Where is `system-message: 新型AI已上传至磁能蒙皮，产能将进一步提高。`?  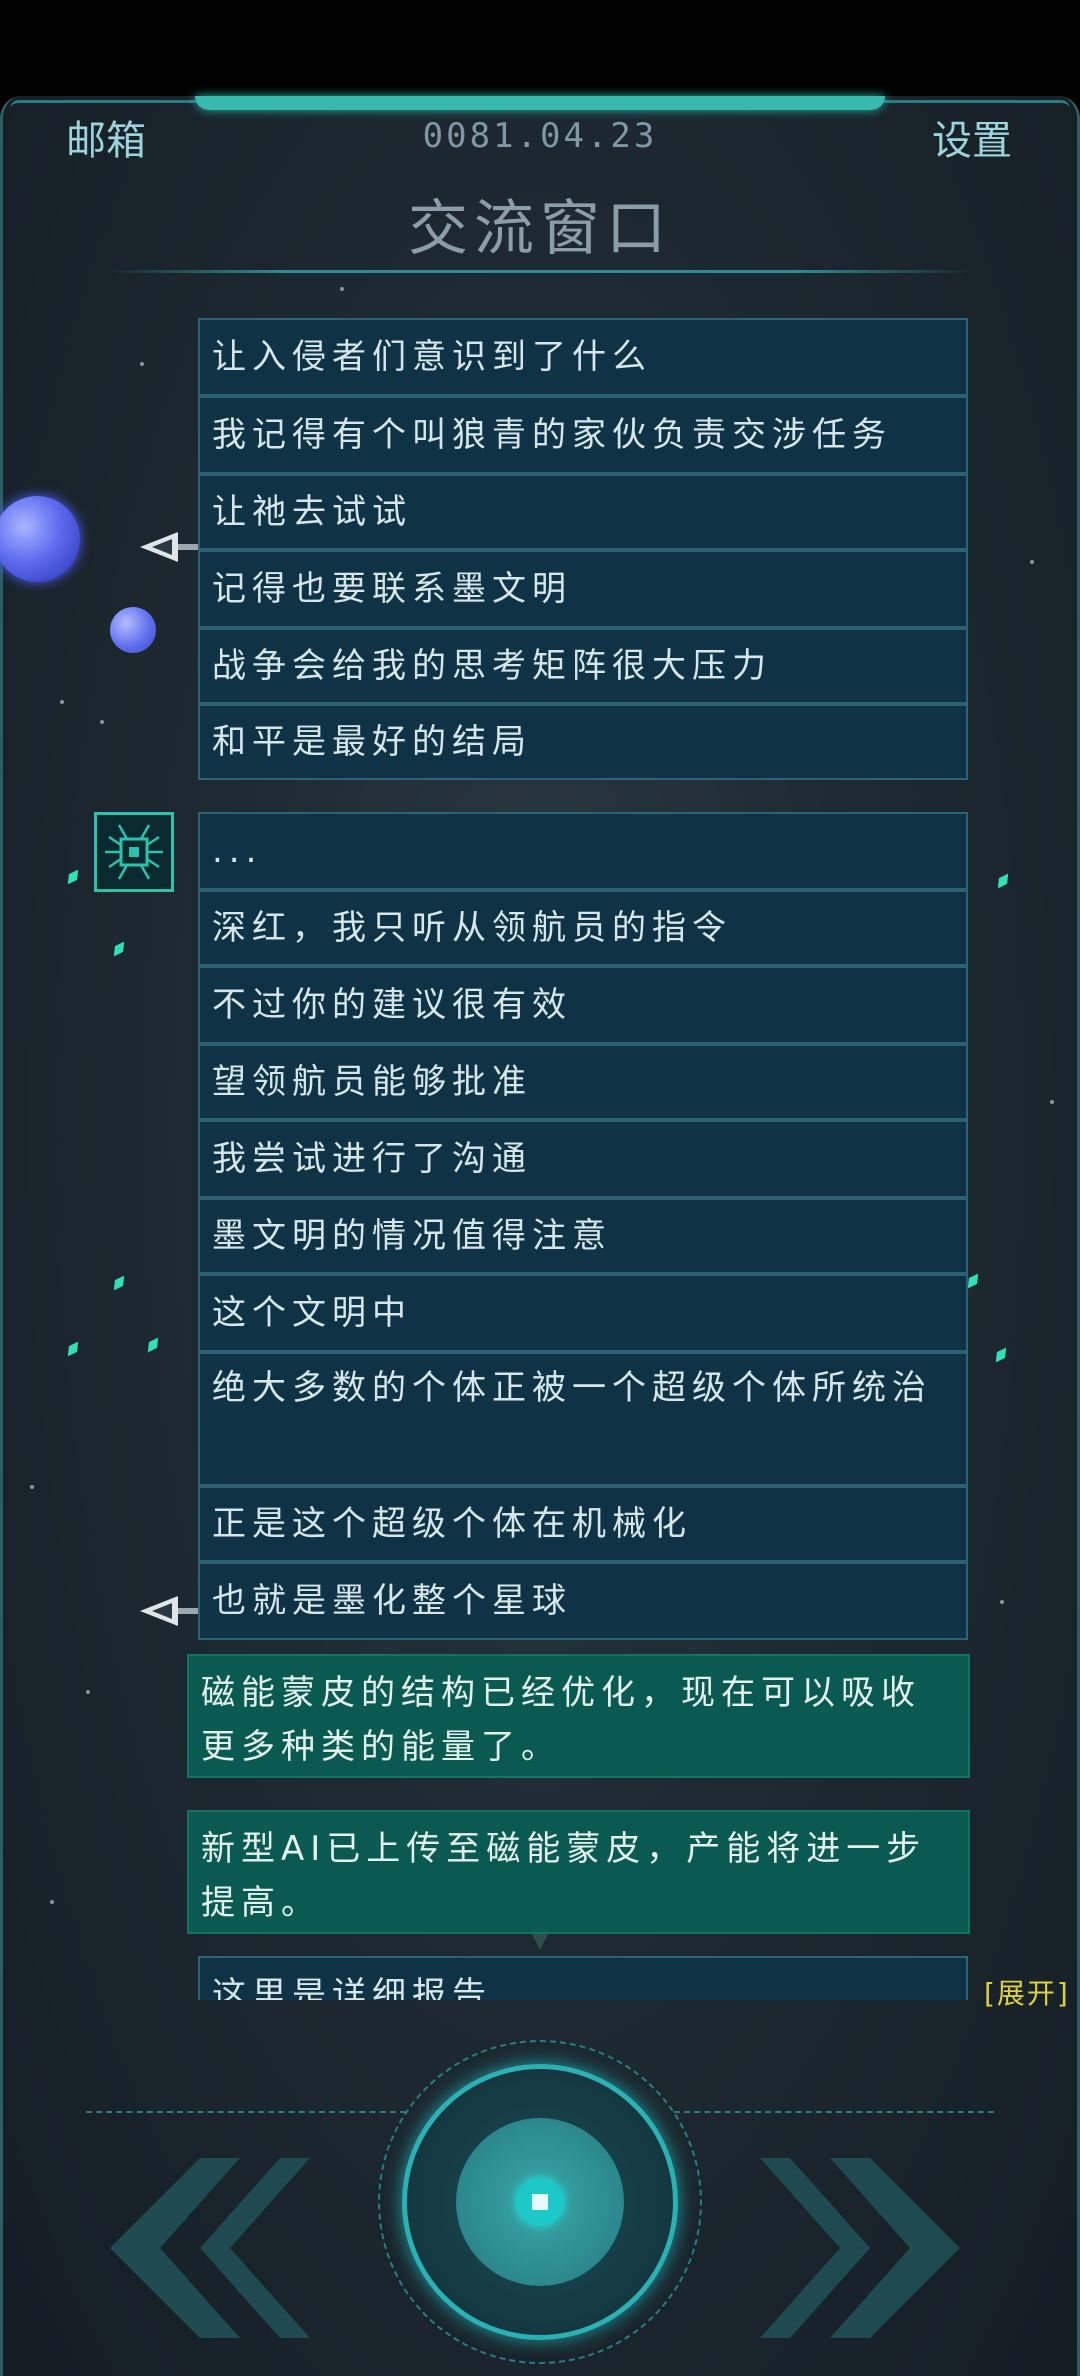
system-message: 新型AI已上传至磁能蒙皮，产能将进一步提高。 is located at coordinates (578, 1872).